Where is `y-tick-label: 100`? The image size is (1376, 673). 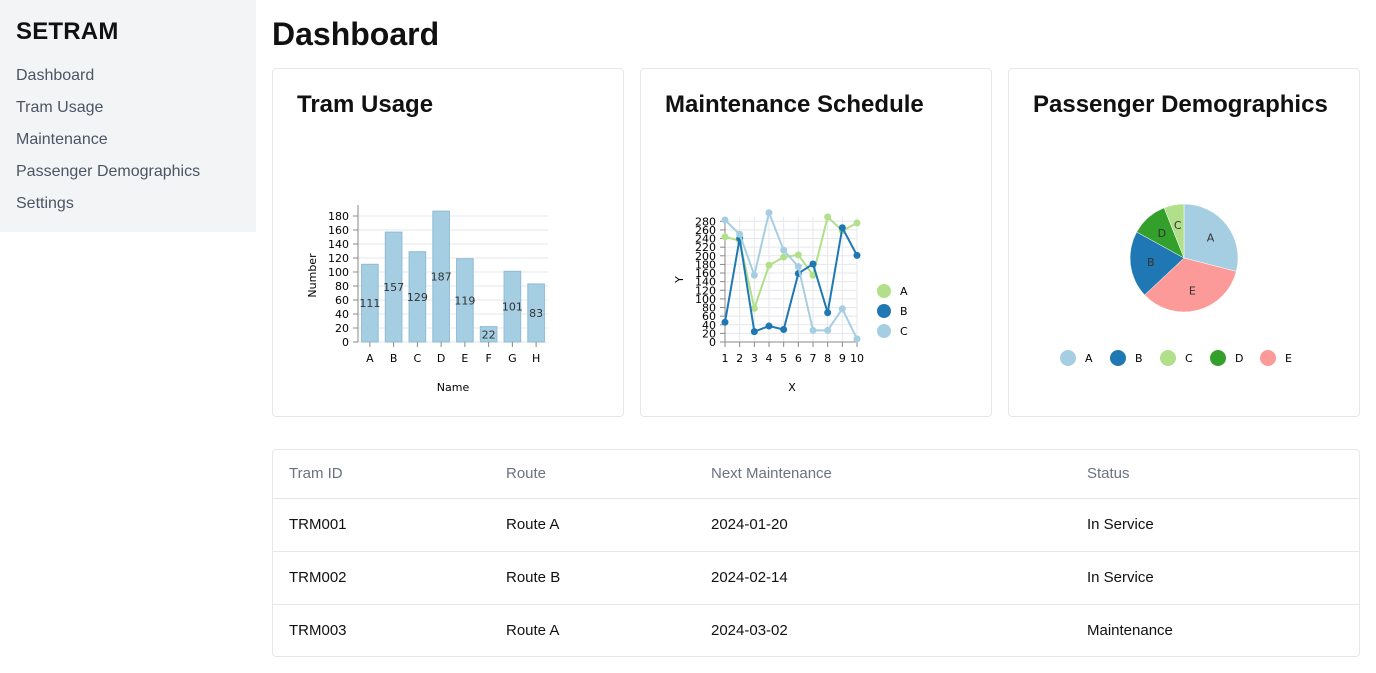 y-tick-label: 100 is located at coordinates (338, 272).